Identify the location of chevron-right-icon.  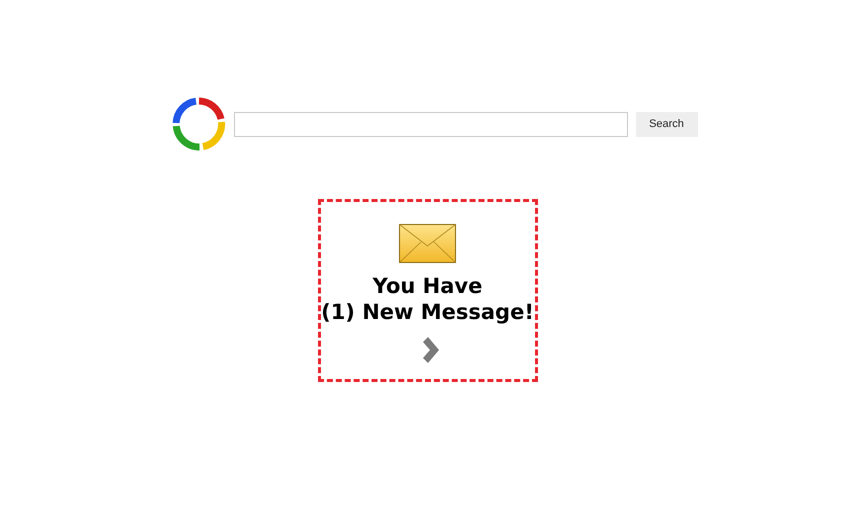
(429, 350).